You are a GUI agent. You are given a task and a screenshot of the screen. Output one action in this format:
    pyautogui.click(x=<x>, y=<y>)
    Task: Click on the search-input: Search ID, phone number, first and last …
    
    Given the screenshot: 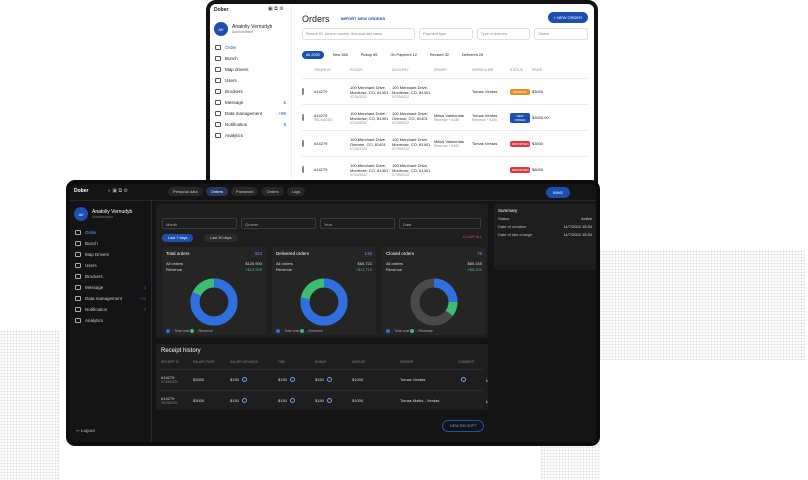 What is the action you would take?
    pyautogui.click(x=359, y=34)
    